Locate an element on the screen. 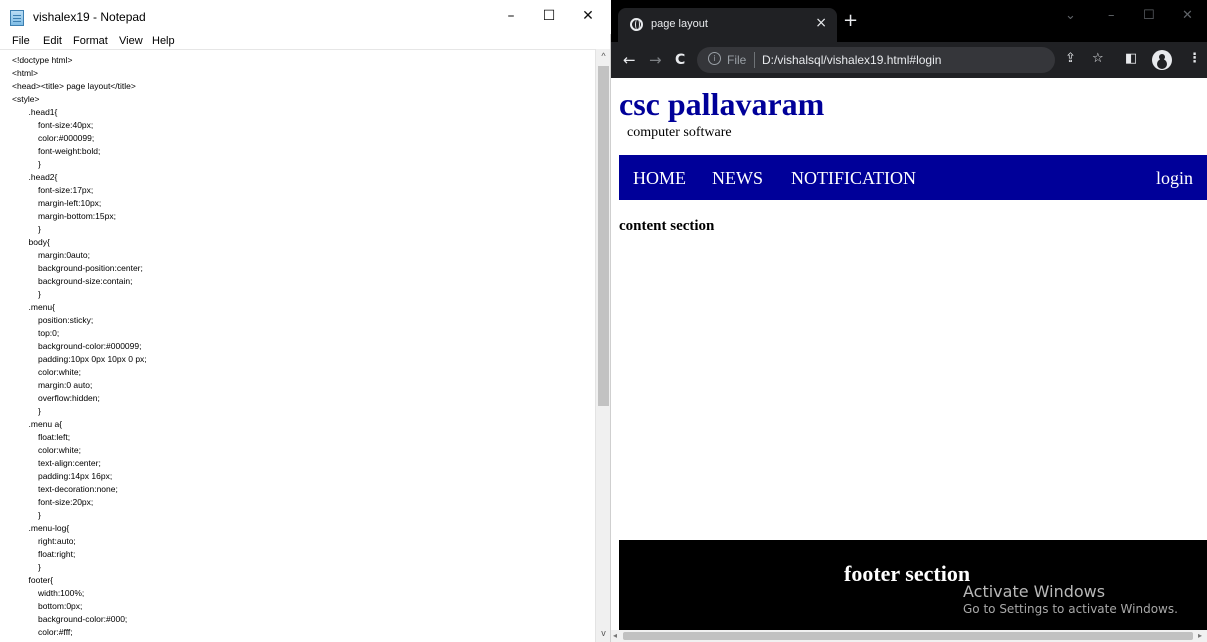  back-arrow-icon: ← is located at coordinates (629, 60).